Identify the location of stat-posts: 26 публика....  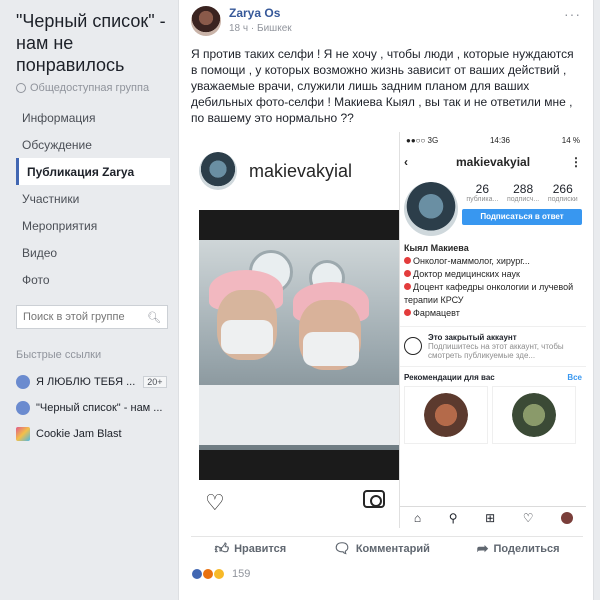
(482, 192).